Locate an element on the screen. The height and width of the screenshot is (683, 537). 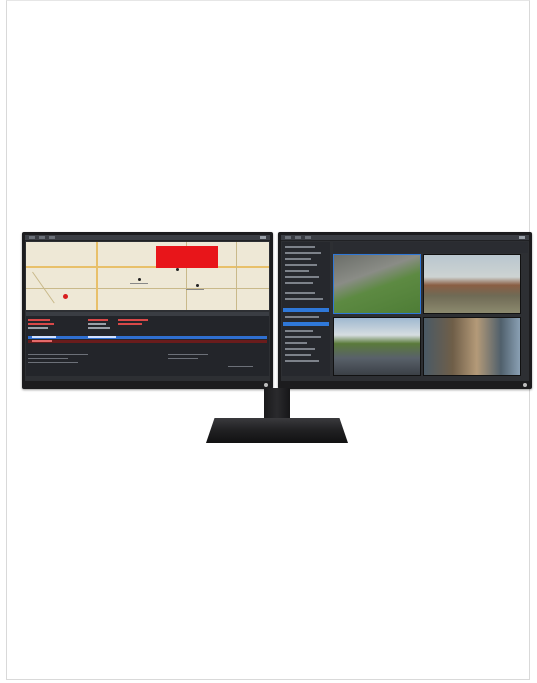
right-screen is located at coordinates (405, 308).